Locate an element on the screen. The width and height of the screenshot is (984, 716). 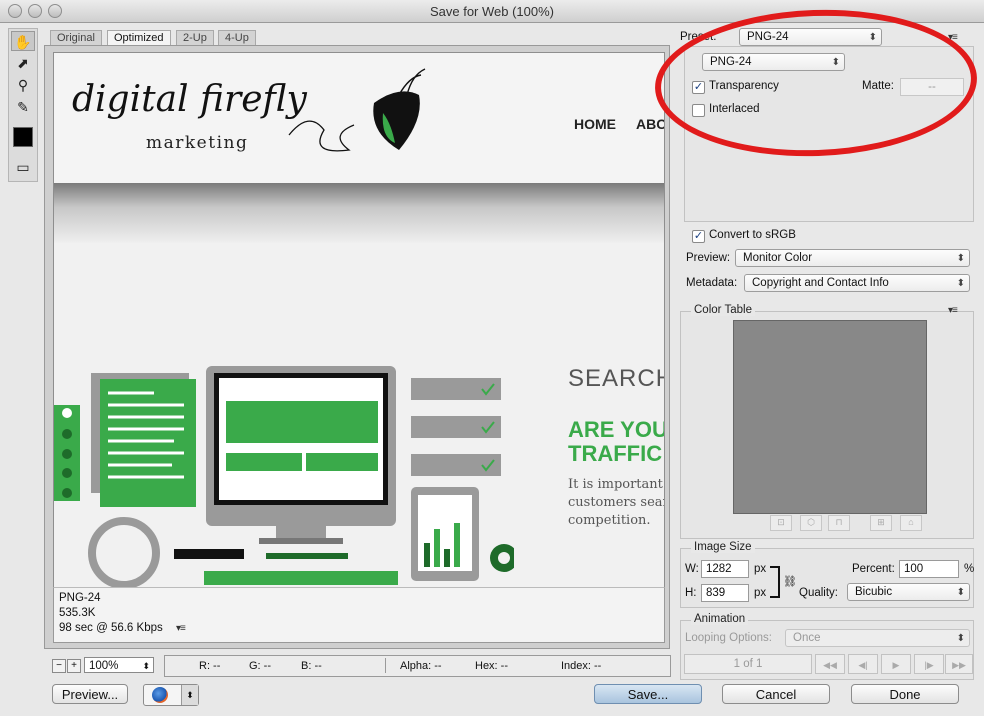
seo-illustration is located at coordinates (284, 476).